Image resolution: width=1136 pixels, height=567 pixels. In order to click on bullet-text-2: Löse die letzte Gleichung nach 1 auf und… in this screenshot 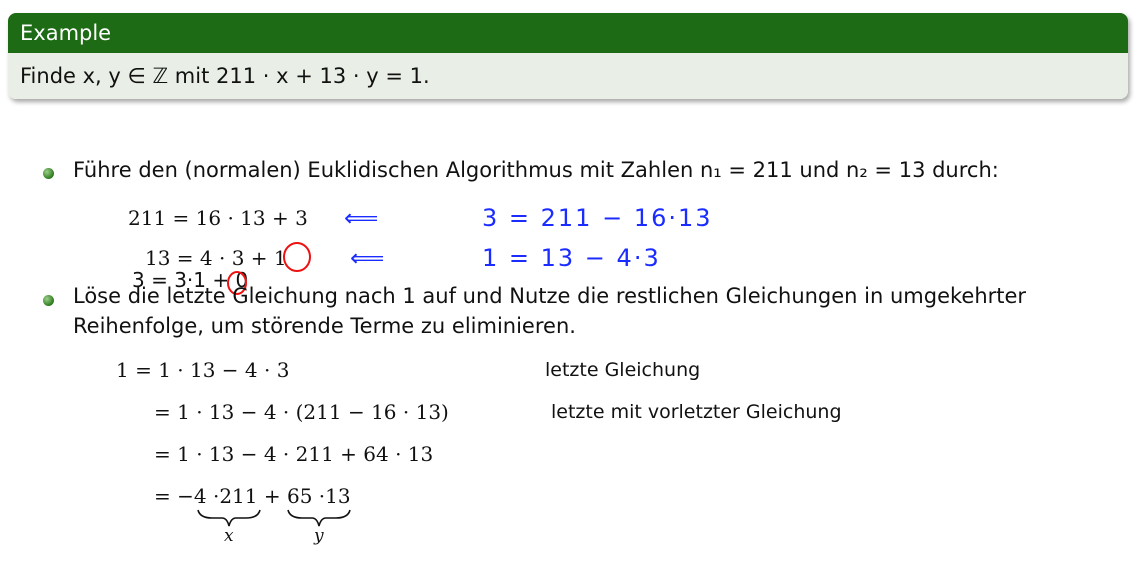, I will do `click(550, 296)`.